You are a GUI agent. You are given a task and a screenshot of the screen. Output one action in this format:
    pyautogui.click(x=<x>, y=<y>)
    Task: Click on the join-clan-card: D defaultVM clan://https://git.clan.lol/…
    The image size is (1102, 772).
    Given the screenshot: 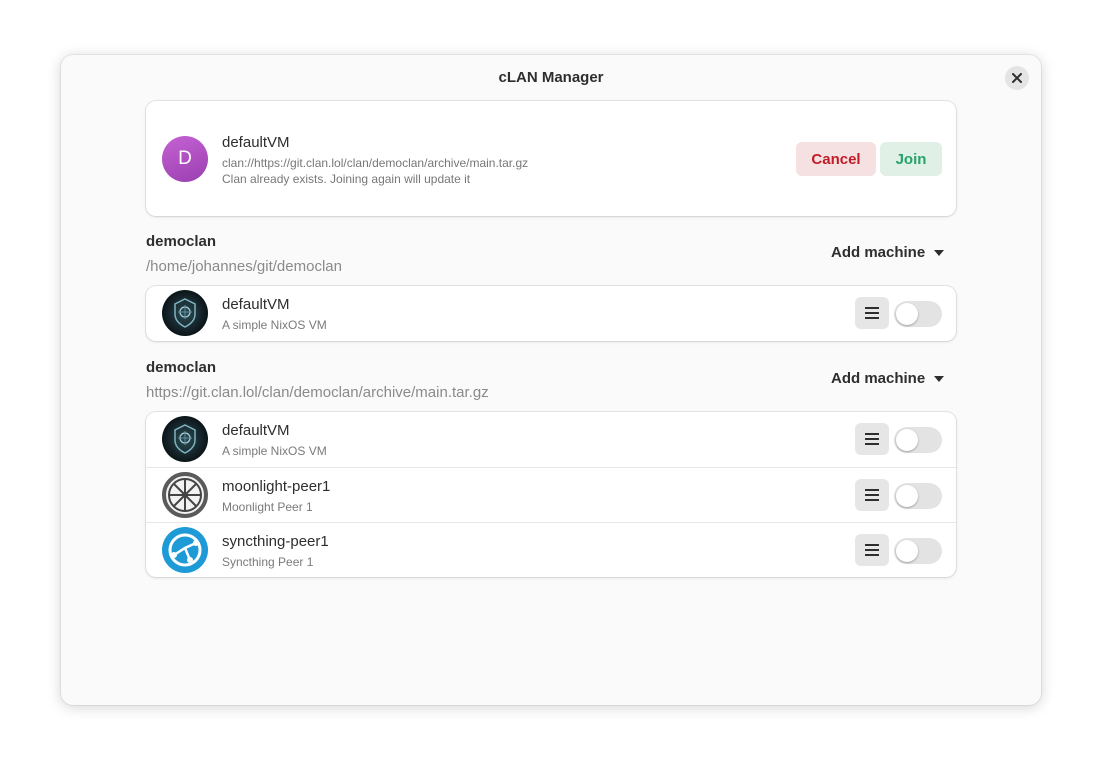 What is the action you would take?
    pyautogui.click(x=551, y=158)
    